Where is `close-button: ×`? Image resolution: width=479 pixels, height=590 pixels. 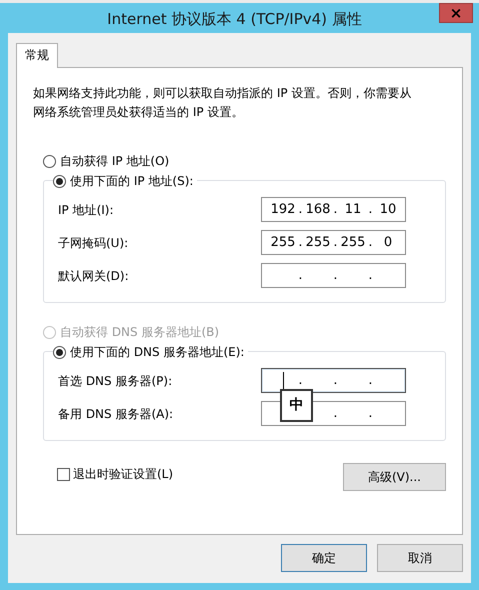 close-button: × is located at coordinates (456, 13).